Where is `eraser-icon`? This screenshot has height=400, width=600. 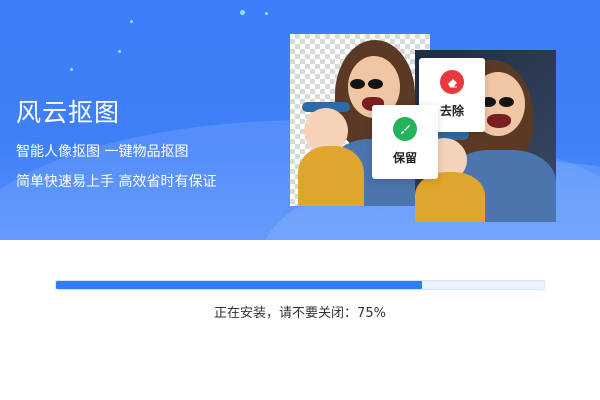 eraser-icon is located at coordinates (452, 82).